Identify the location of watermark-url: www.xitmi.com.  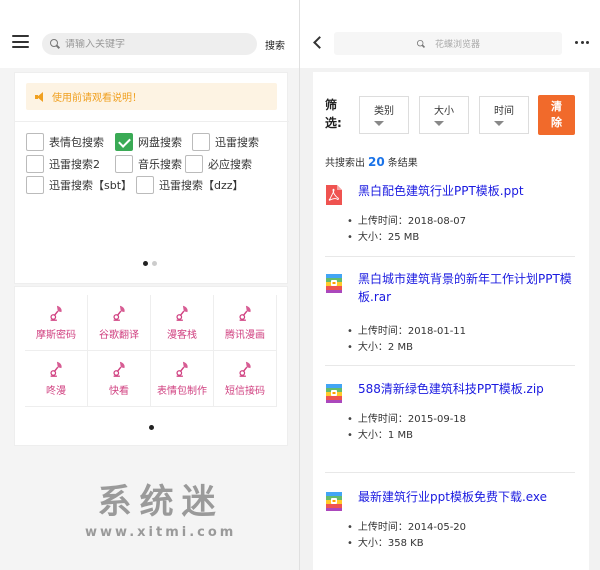
(161, 532).